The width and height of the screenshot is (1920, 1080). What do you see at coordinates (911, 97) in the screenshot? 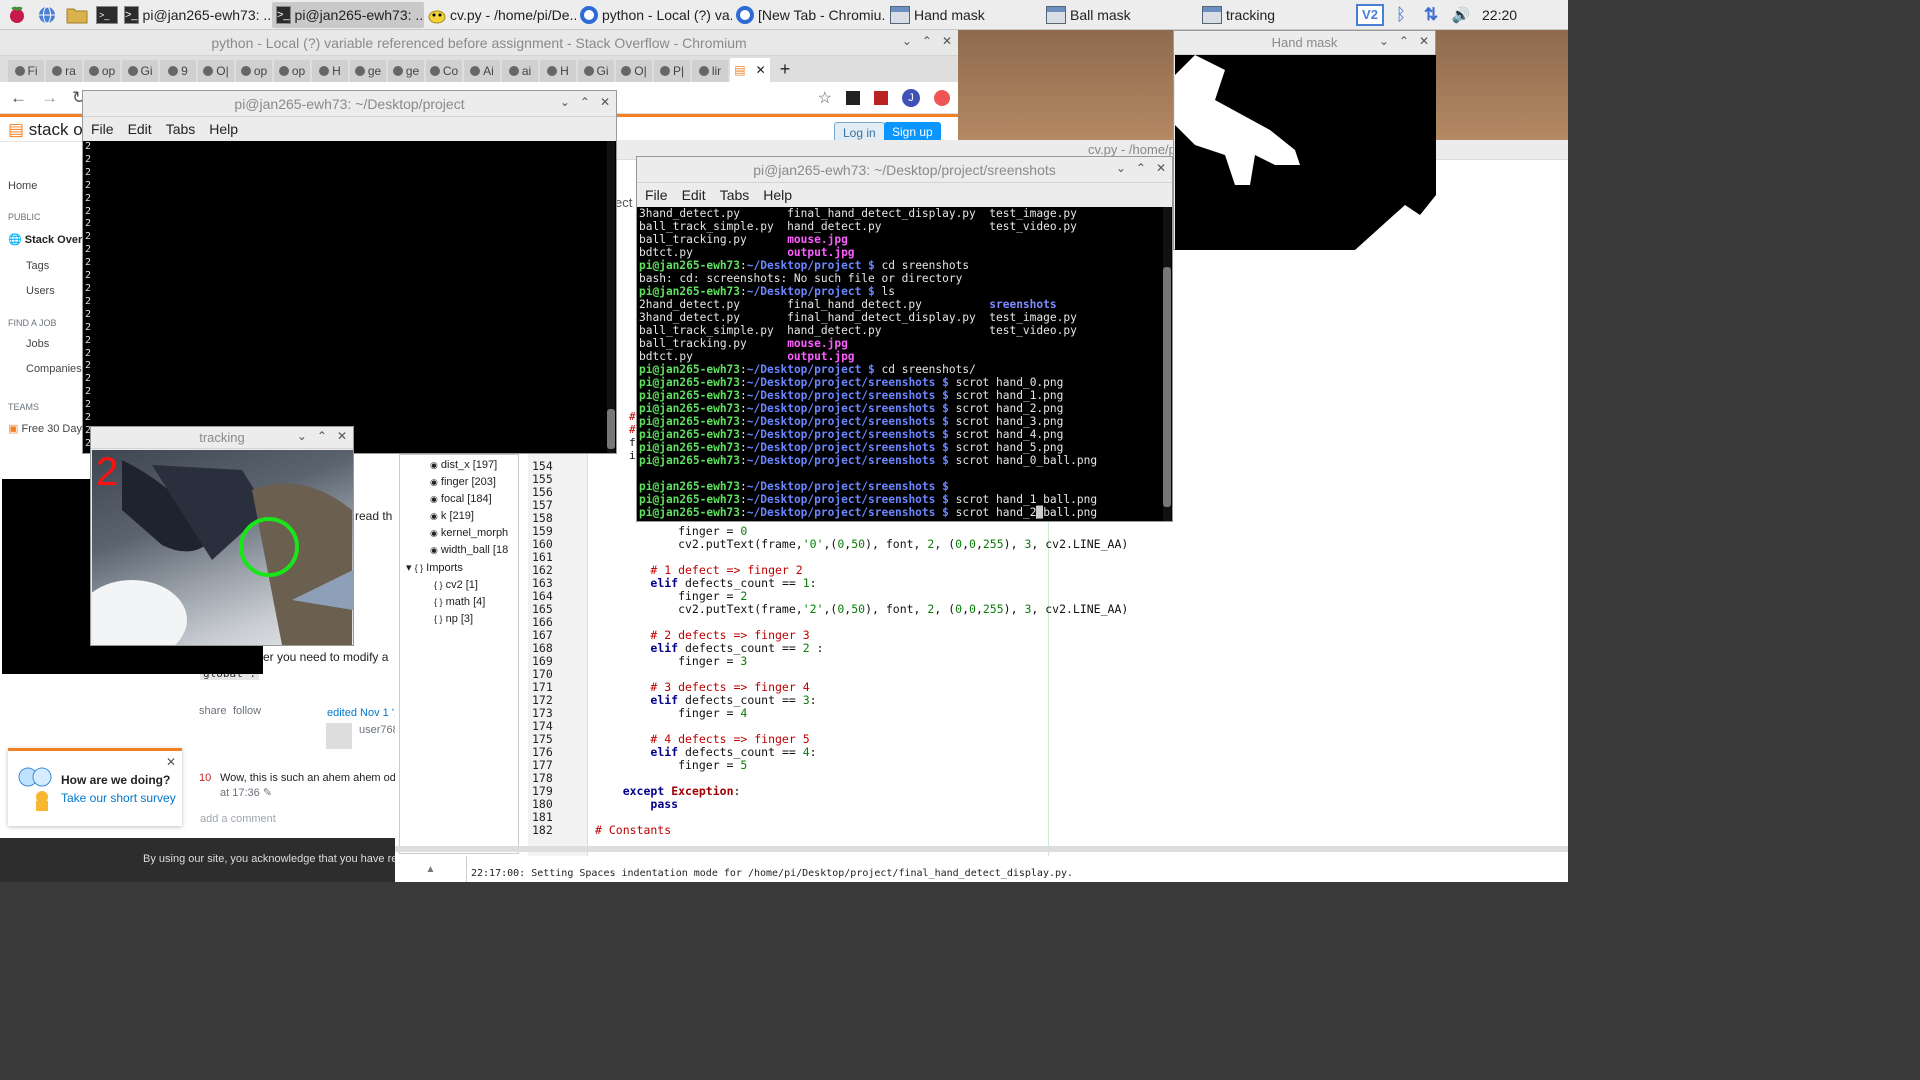
I see `profile-avatar: J` at bounding box center [911, 97].